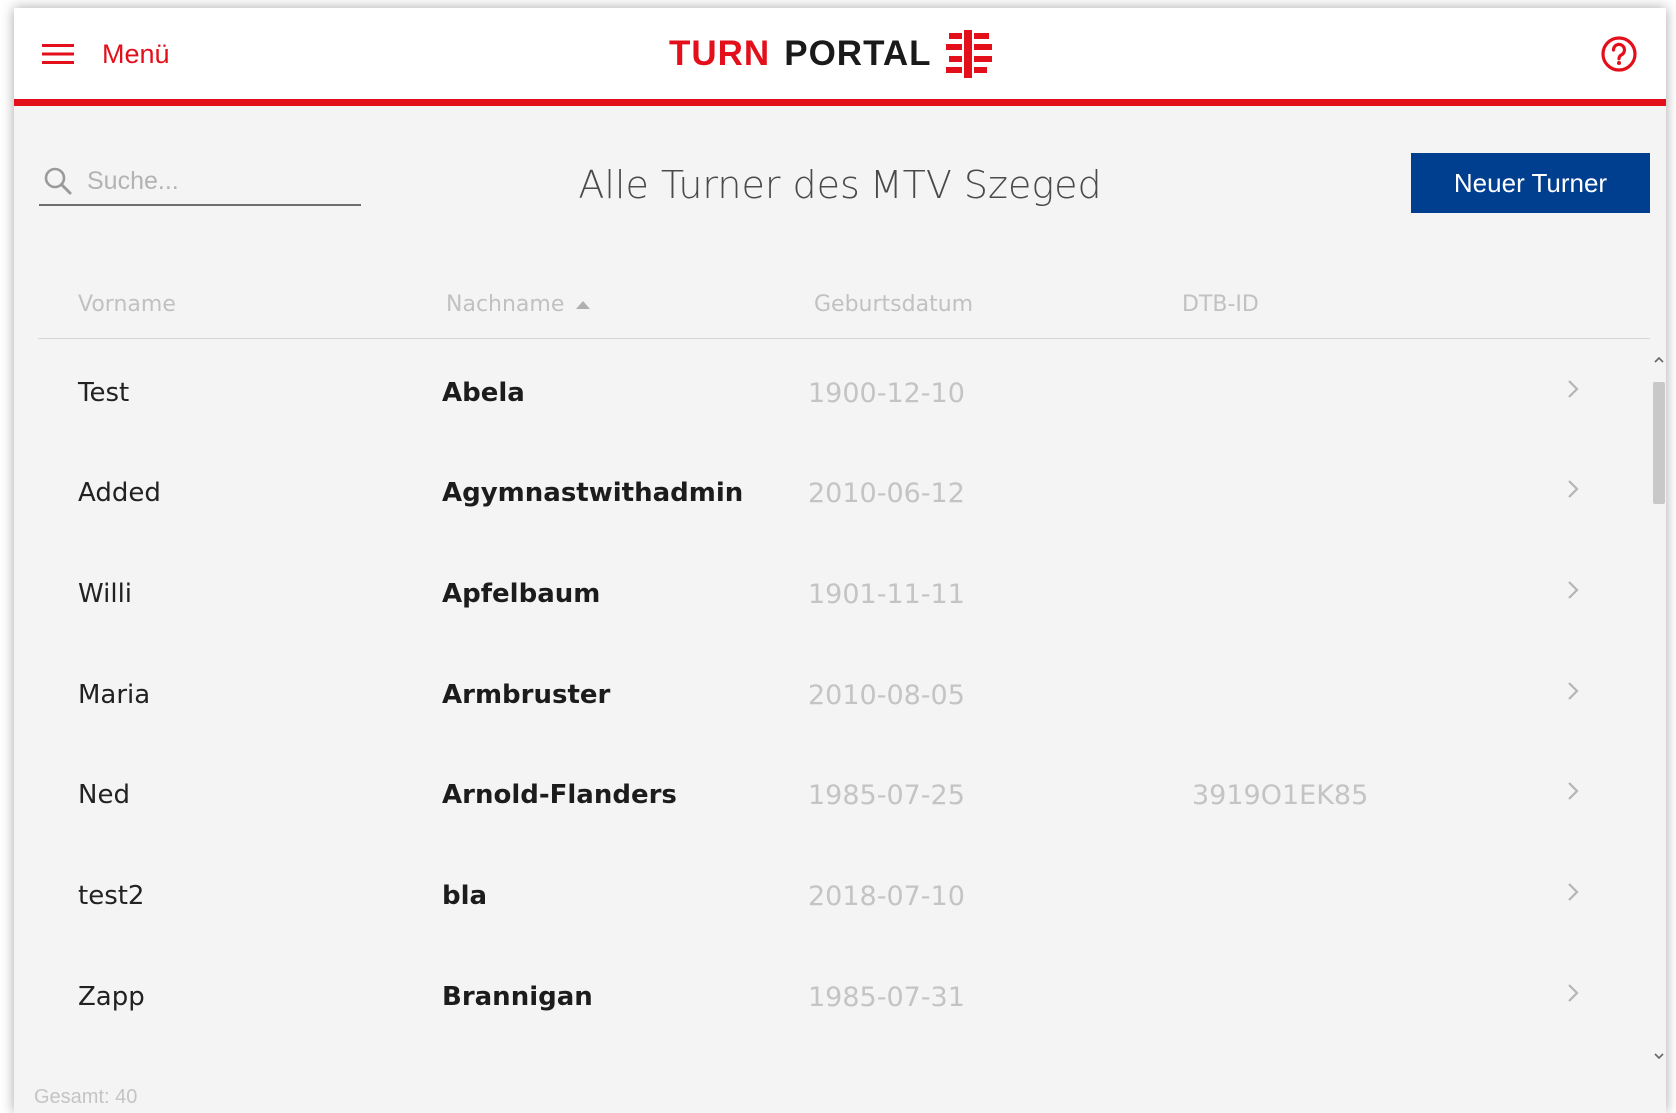 The image size is (1676, 1113). I want to click on cell-vorname: Willi, so click(105, 594).